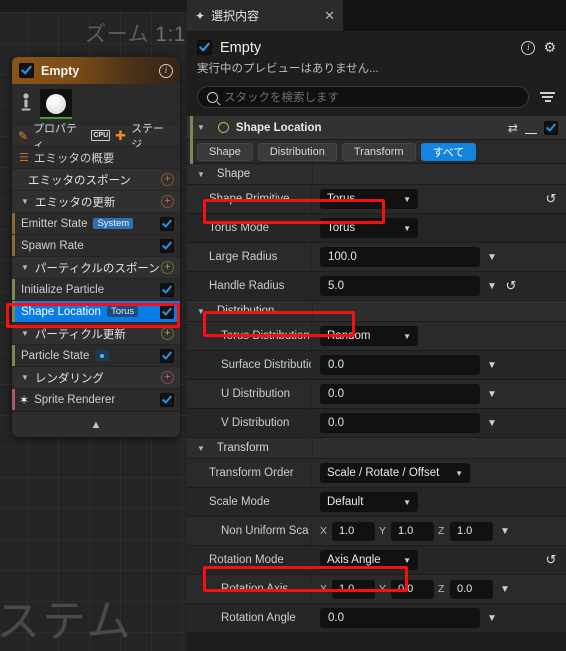 The height and width of the screenshot is (651, 566). What do you see at coordinates (204, 47) in the screenshot?
I see `selection-enable-checkbox` at bounding box center [204, 47].